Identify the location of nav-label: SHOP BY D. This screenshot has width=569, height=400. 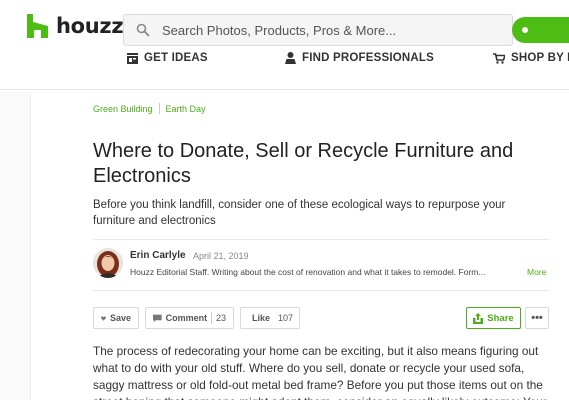
(540, 58).